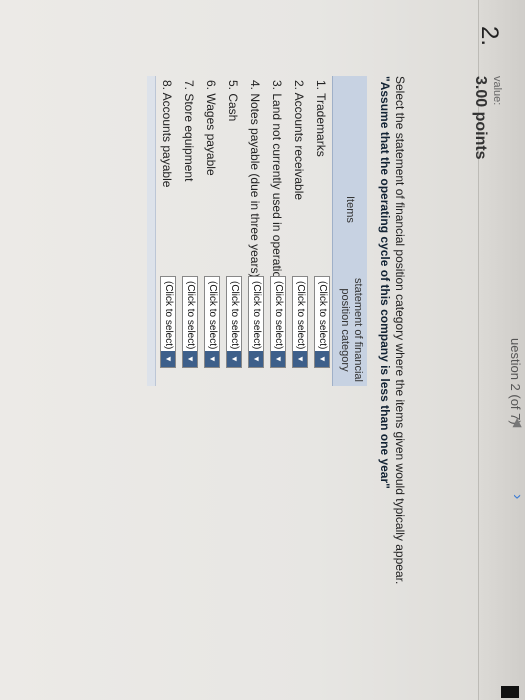  What do you see at coordinates (233, 231) in the screenshot?
I see `table-row: 5. Cash (Click to select) ▼` at bounding box center [233, 231].